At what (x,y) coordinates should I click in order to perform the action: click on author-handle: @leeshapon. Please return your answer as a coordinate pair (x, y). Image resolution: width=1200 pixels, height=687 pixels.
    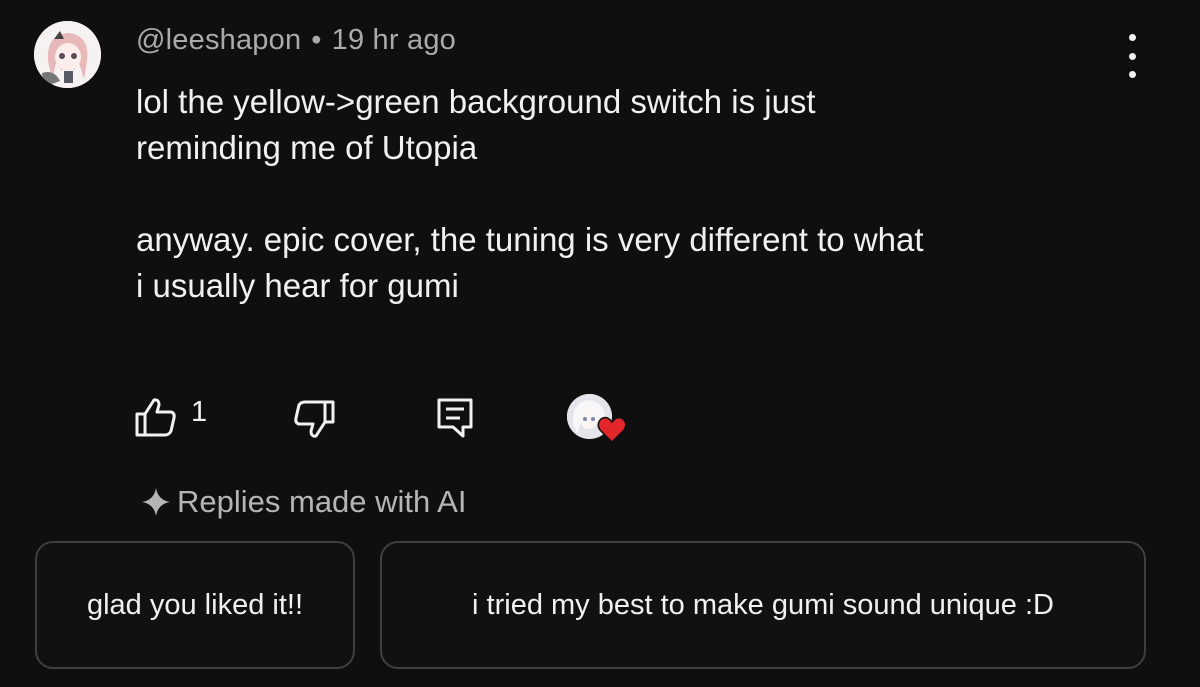
    Looking at the image, I should click on (218, 40).